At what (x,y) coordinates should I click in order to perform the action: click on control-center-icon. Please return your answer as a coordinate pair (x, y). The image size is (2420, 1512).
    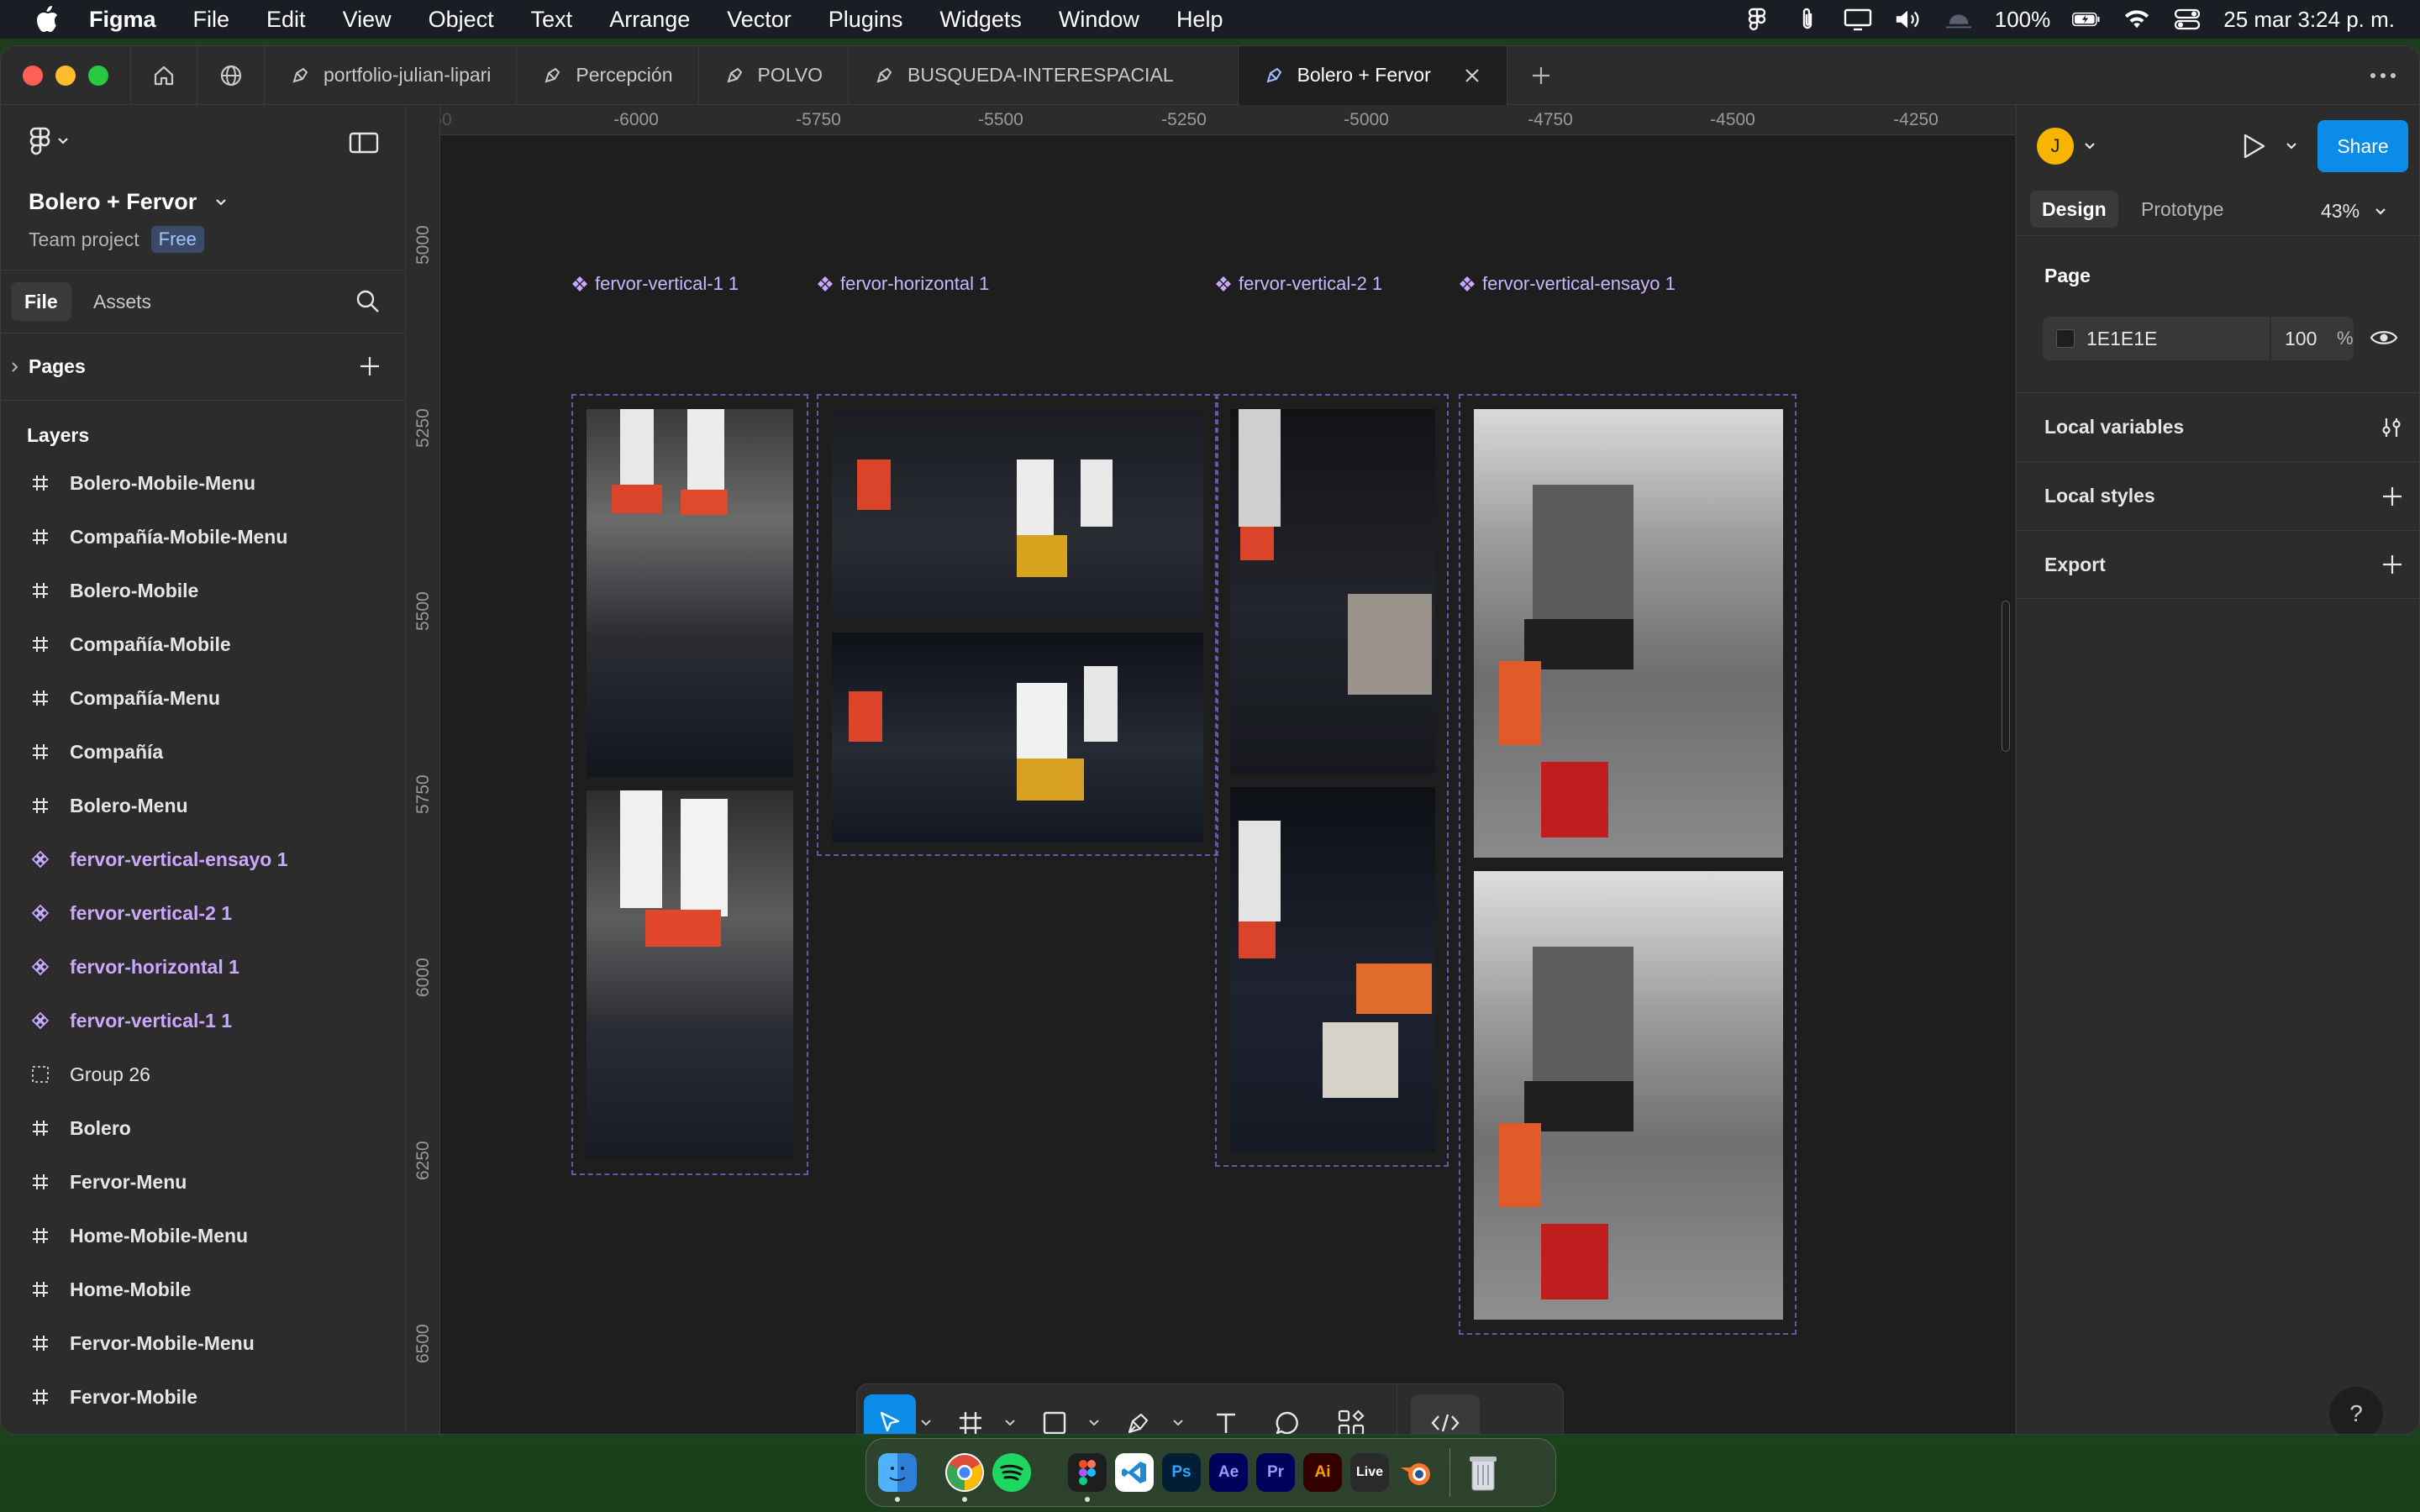
    Looking at the image, I should click on (2187, 19).